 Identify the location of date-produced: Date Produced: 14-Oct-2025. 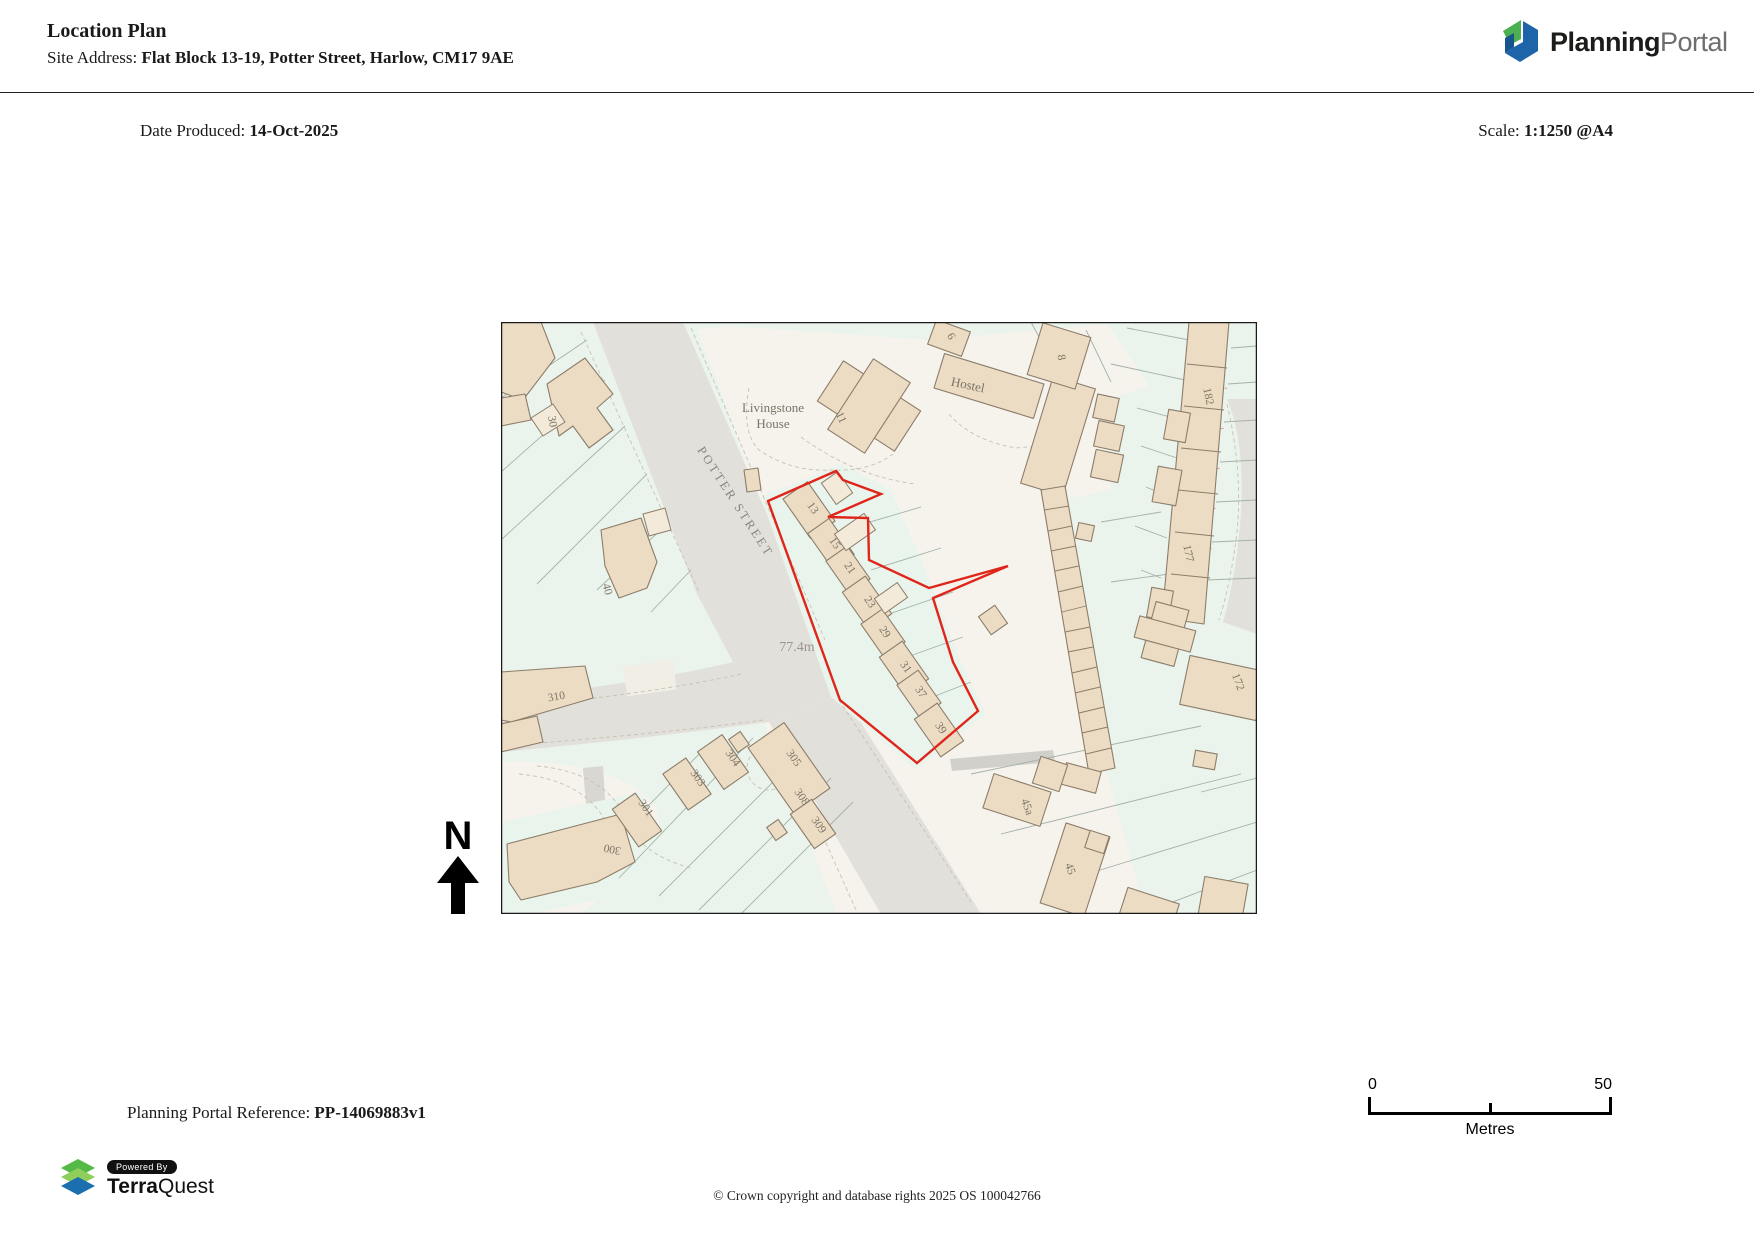
(239, 131).